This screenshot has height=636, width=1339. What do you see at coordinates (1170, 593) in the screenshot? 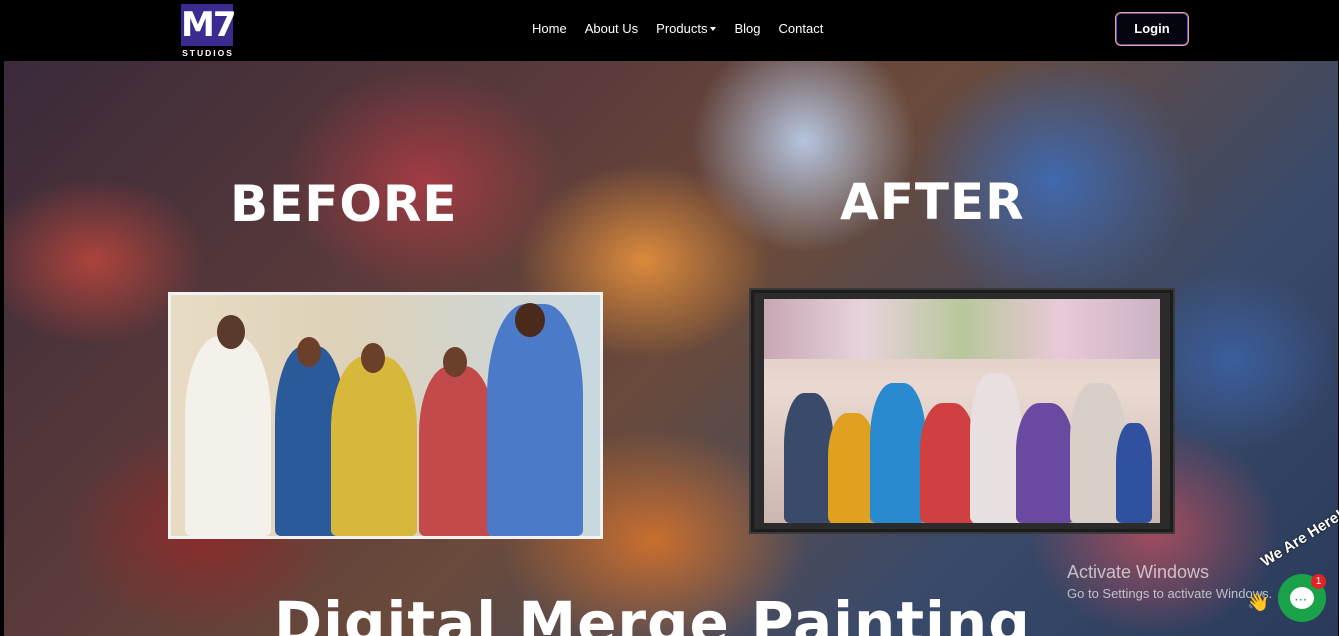
I see `watermark-subtitle: Go to Settings to activate Windows.` at bounding box center [1170, 593].